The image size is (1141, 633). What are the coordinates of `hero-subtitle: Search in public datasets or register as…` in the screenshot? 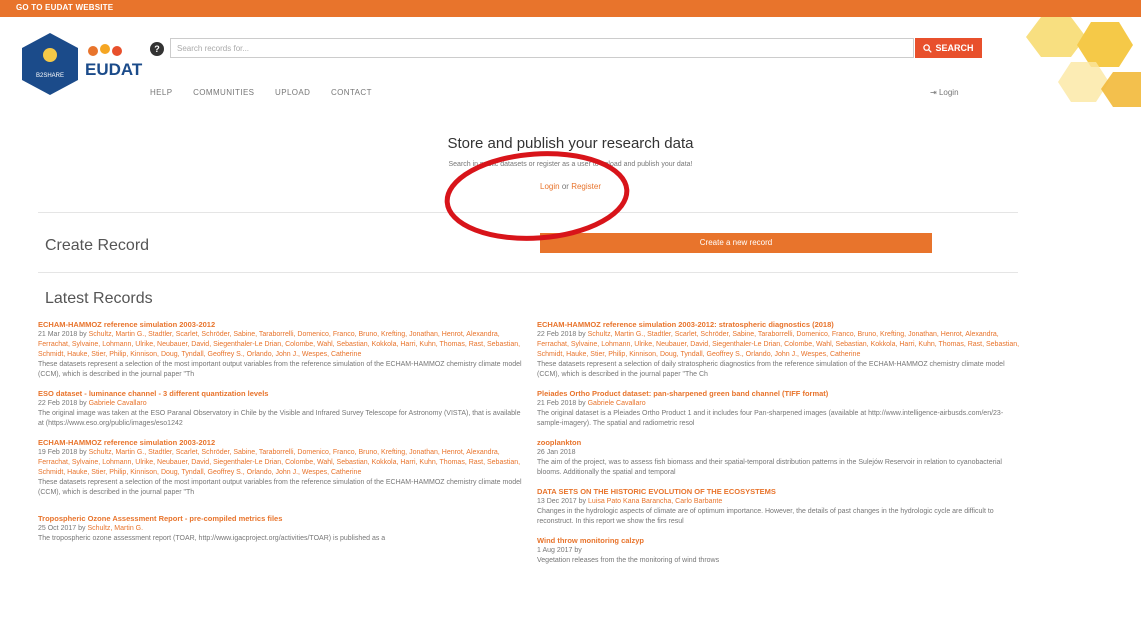 It's located at (570, 164).